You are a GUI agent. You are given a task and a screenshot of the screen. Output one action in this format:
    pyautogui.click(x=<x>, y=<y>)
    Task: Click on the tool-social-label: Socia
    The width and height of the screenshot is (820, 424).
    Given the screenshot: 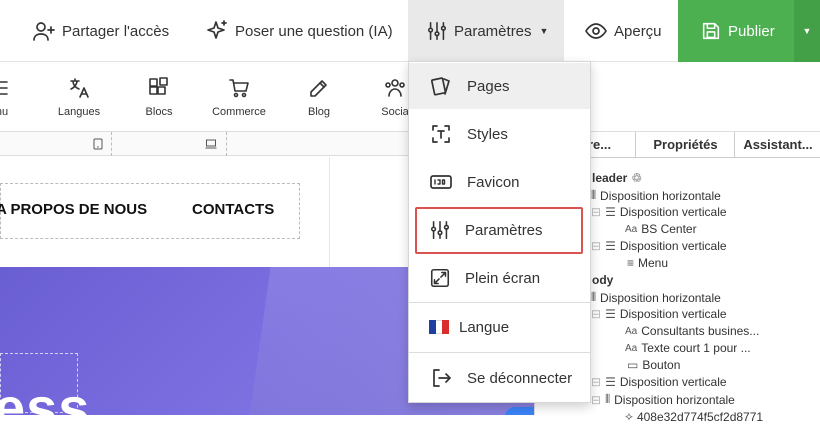 What is the action you would take?
    pyautogui.click(x=395, y=112)
    